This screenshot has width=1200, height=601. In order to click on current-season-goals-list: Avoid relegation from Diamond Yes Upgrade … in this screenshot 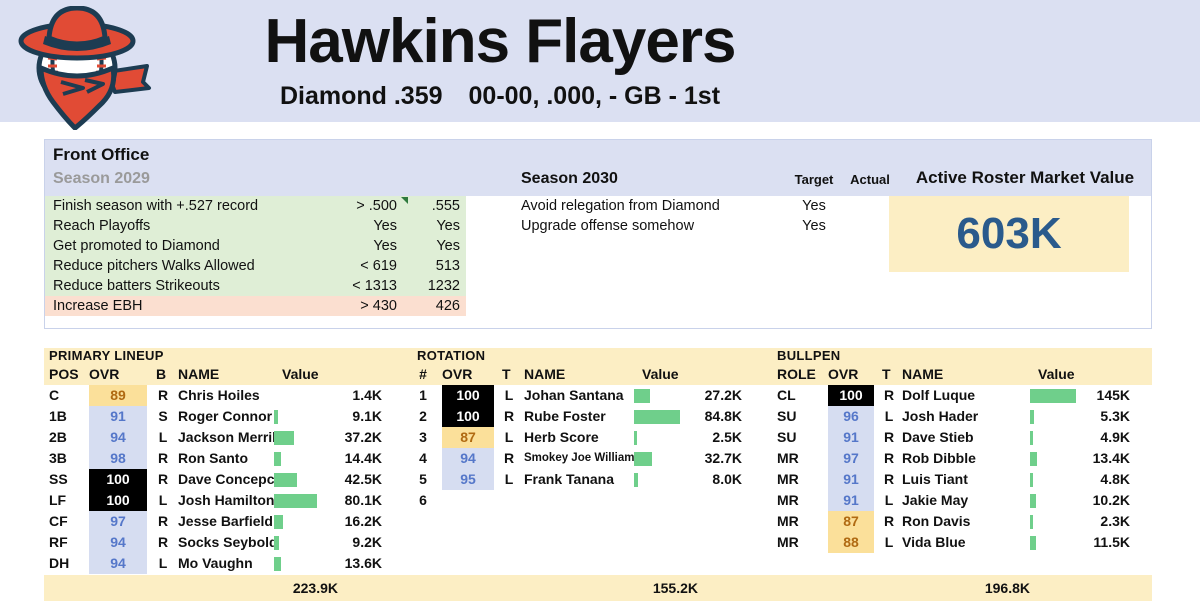, I will do `click(711, 216)`.